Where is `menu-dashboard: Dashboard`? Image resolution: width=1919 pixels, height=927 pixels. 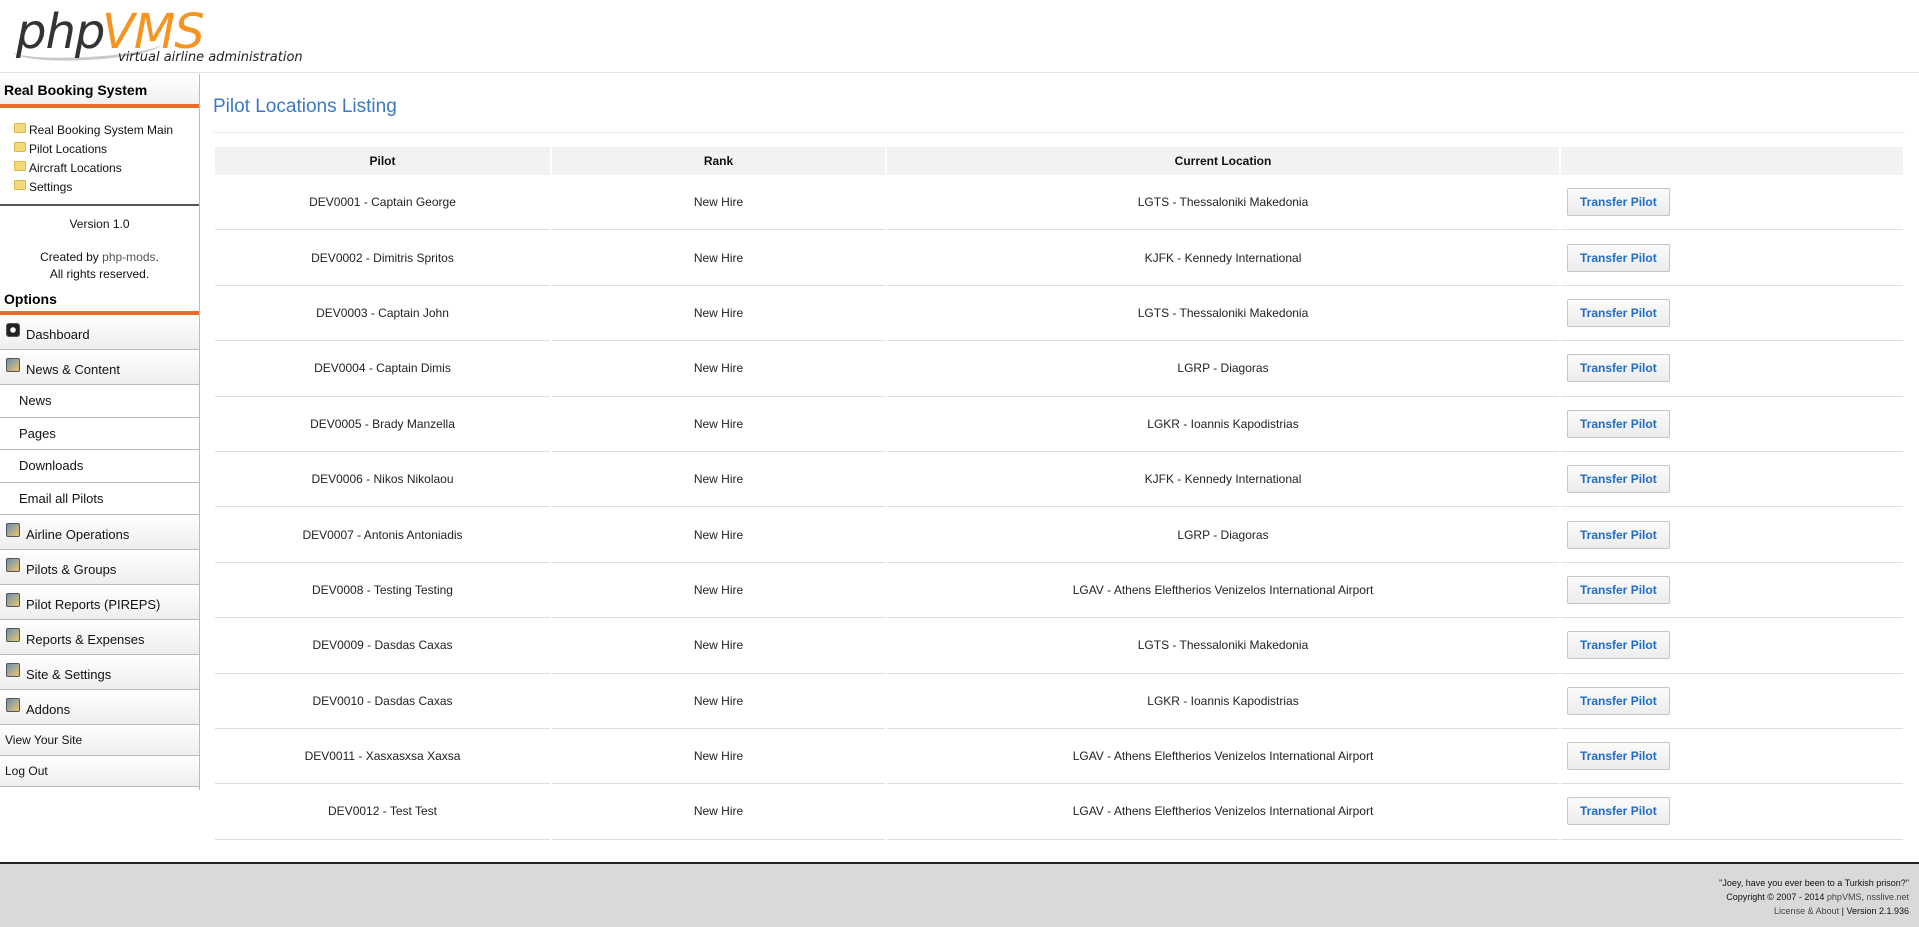
menu-dashboard: Dashboard is located at coordinates (99, 332).